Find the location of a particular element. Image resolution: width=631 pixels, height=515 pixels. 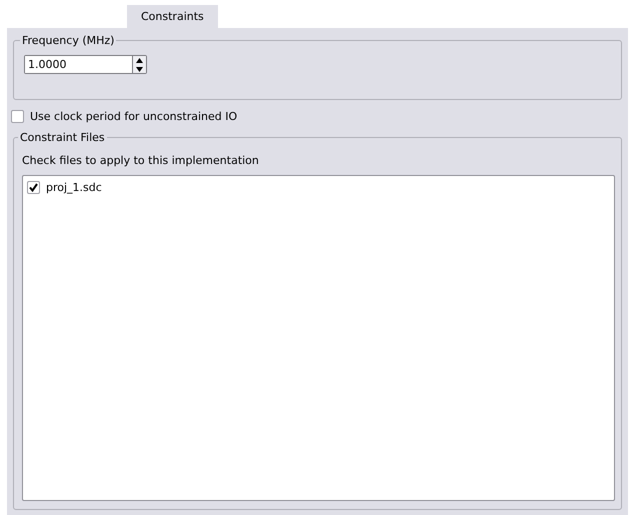

checkbox-label: Use clock period for unconstrained IO is located at coordinates (134, 116).